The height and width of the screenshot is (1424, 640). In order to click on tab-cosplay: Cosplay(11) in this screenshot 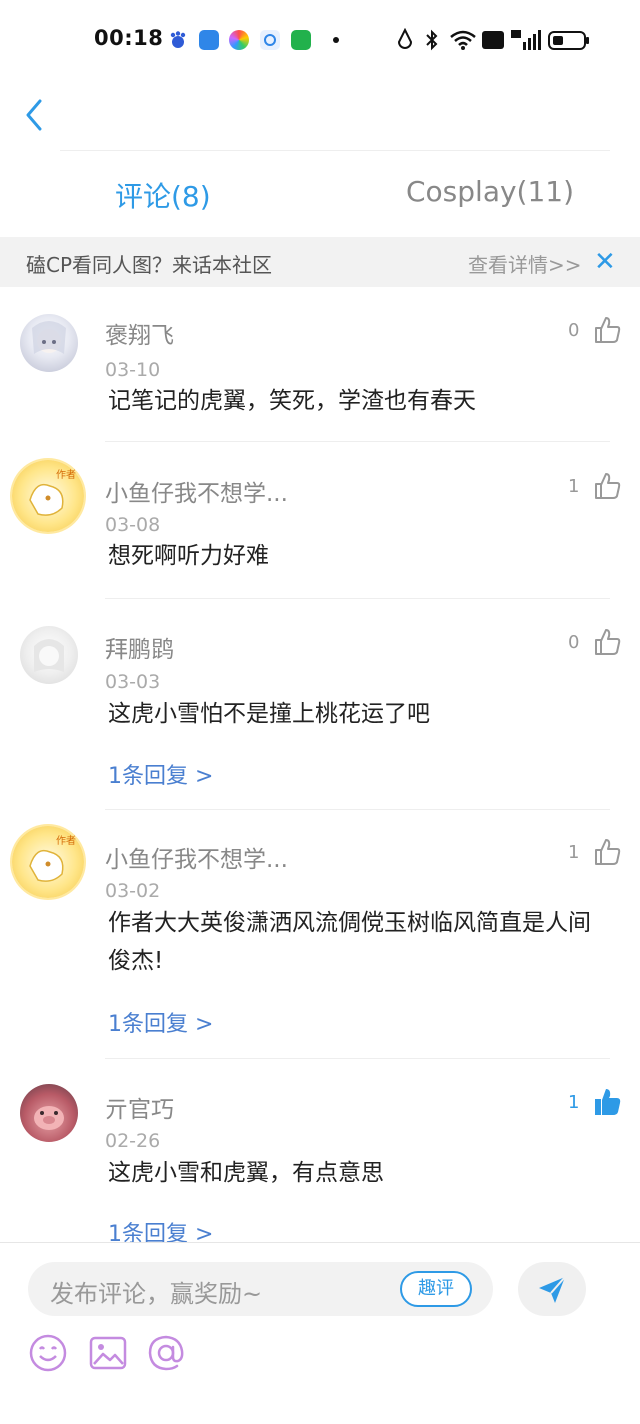, I will do `click(490, 191)`.